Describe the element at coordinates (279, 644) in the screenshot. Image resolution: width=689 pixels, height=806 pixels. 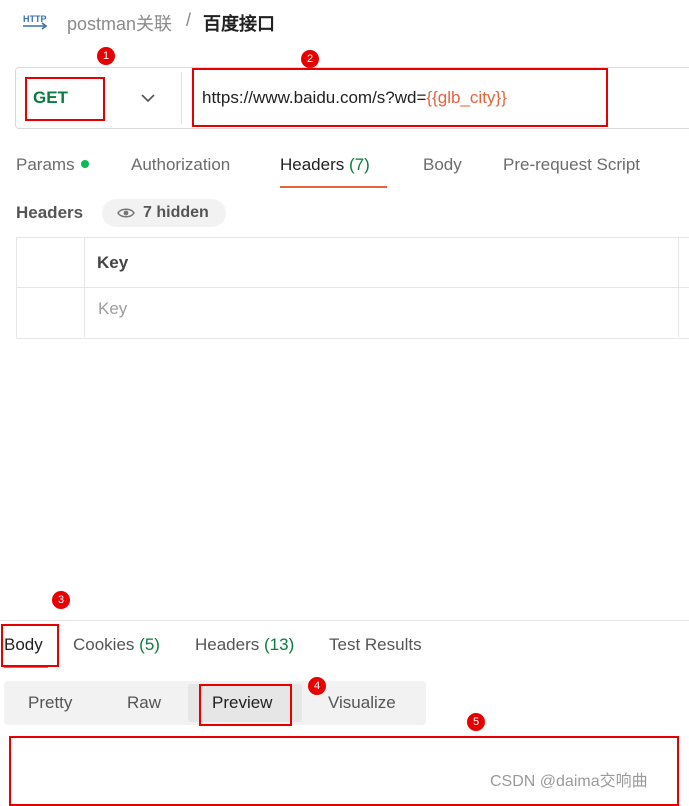
I see `response-tab-headers-count: (13)` at that location.